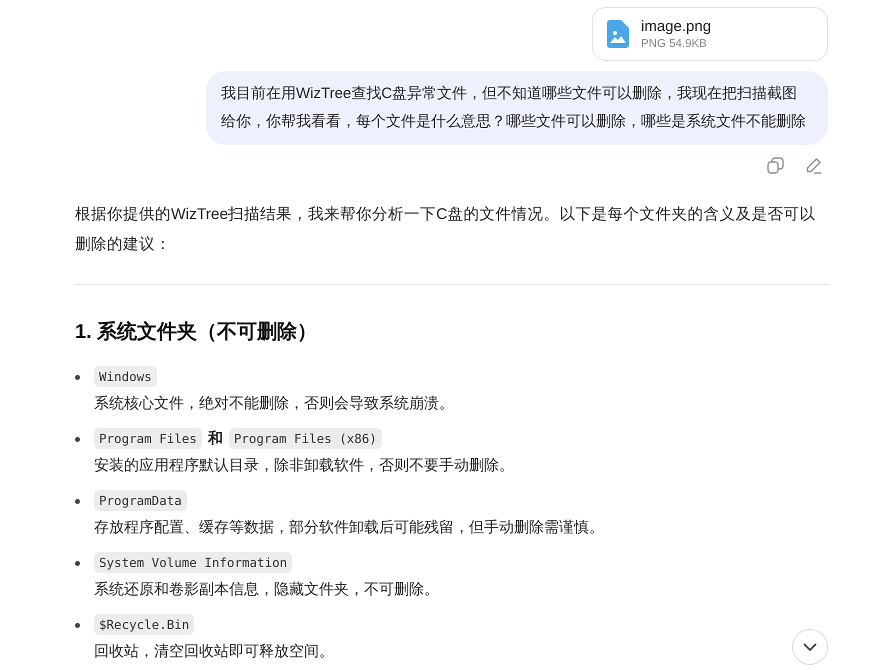 The width and height of the screenshot is (893, 670). I want to click on section-heading: 1. 系统文件夹（不可删除）, so click(196, 332).